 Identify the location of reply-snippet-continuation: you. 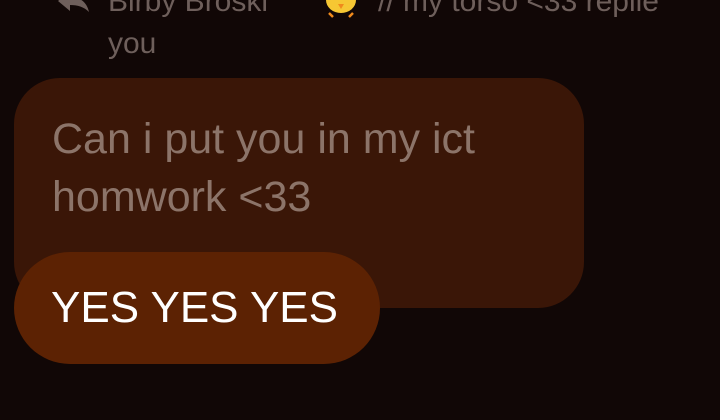
(132, 43).